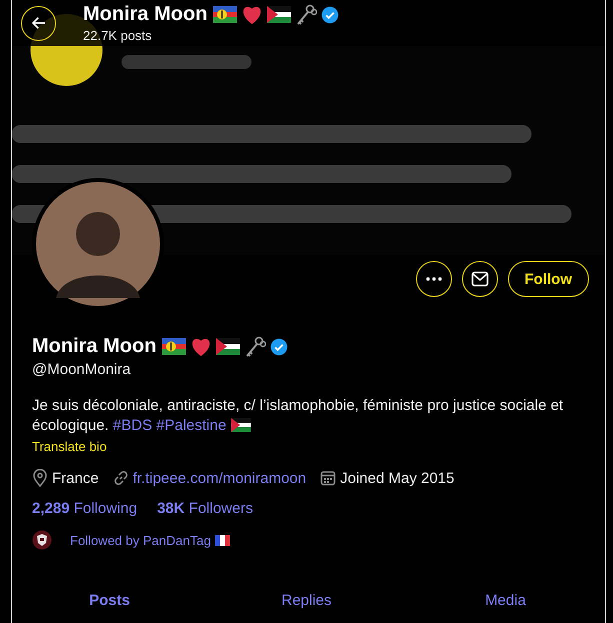  Describe the element at coordinates (82, 369) in the screenshot. I see `profile-handle: @MoonMonira` at that location.